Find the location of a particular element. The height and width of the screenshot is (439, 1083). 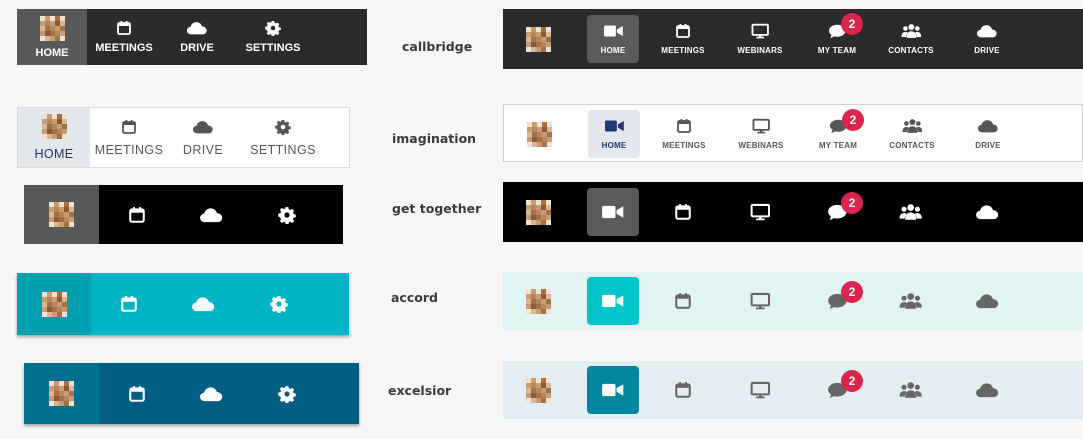

nav-bar-small-callbridge: HOME MEETINGS DRIVE SETTINGS is located at coordinates (192, 37).